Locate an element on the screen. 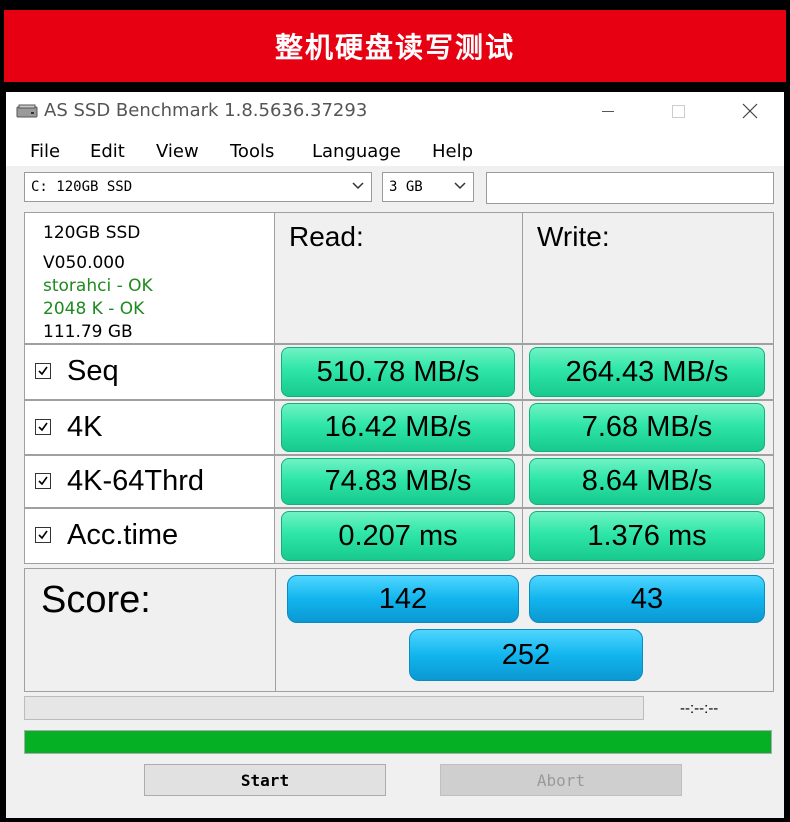 This screenshot has width=790, height=822. window-title: AS SSD Benchmark 1.8.5636.37293 is located at coordinates (206, 110).